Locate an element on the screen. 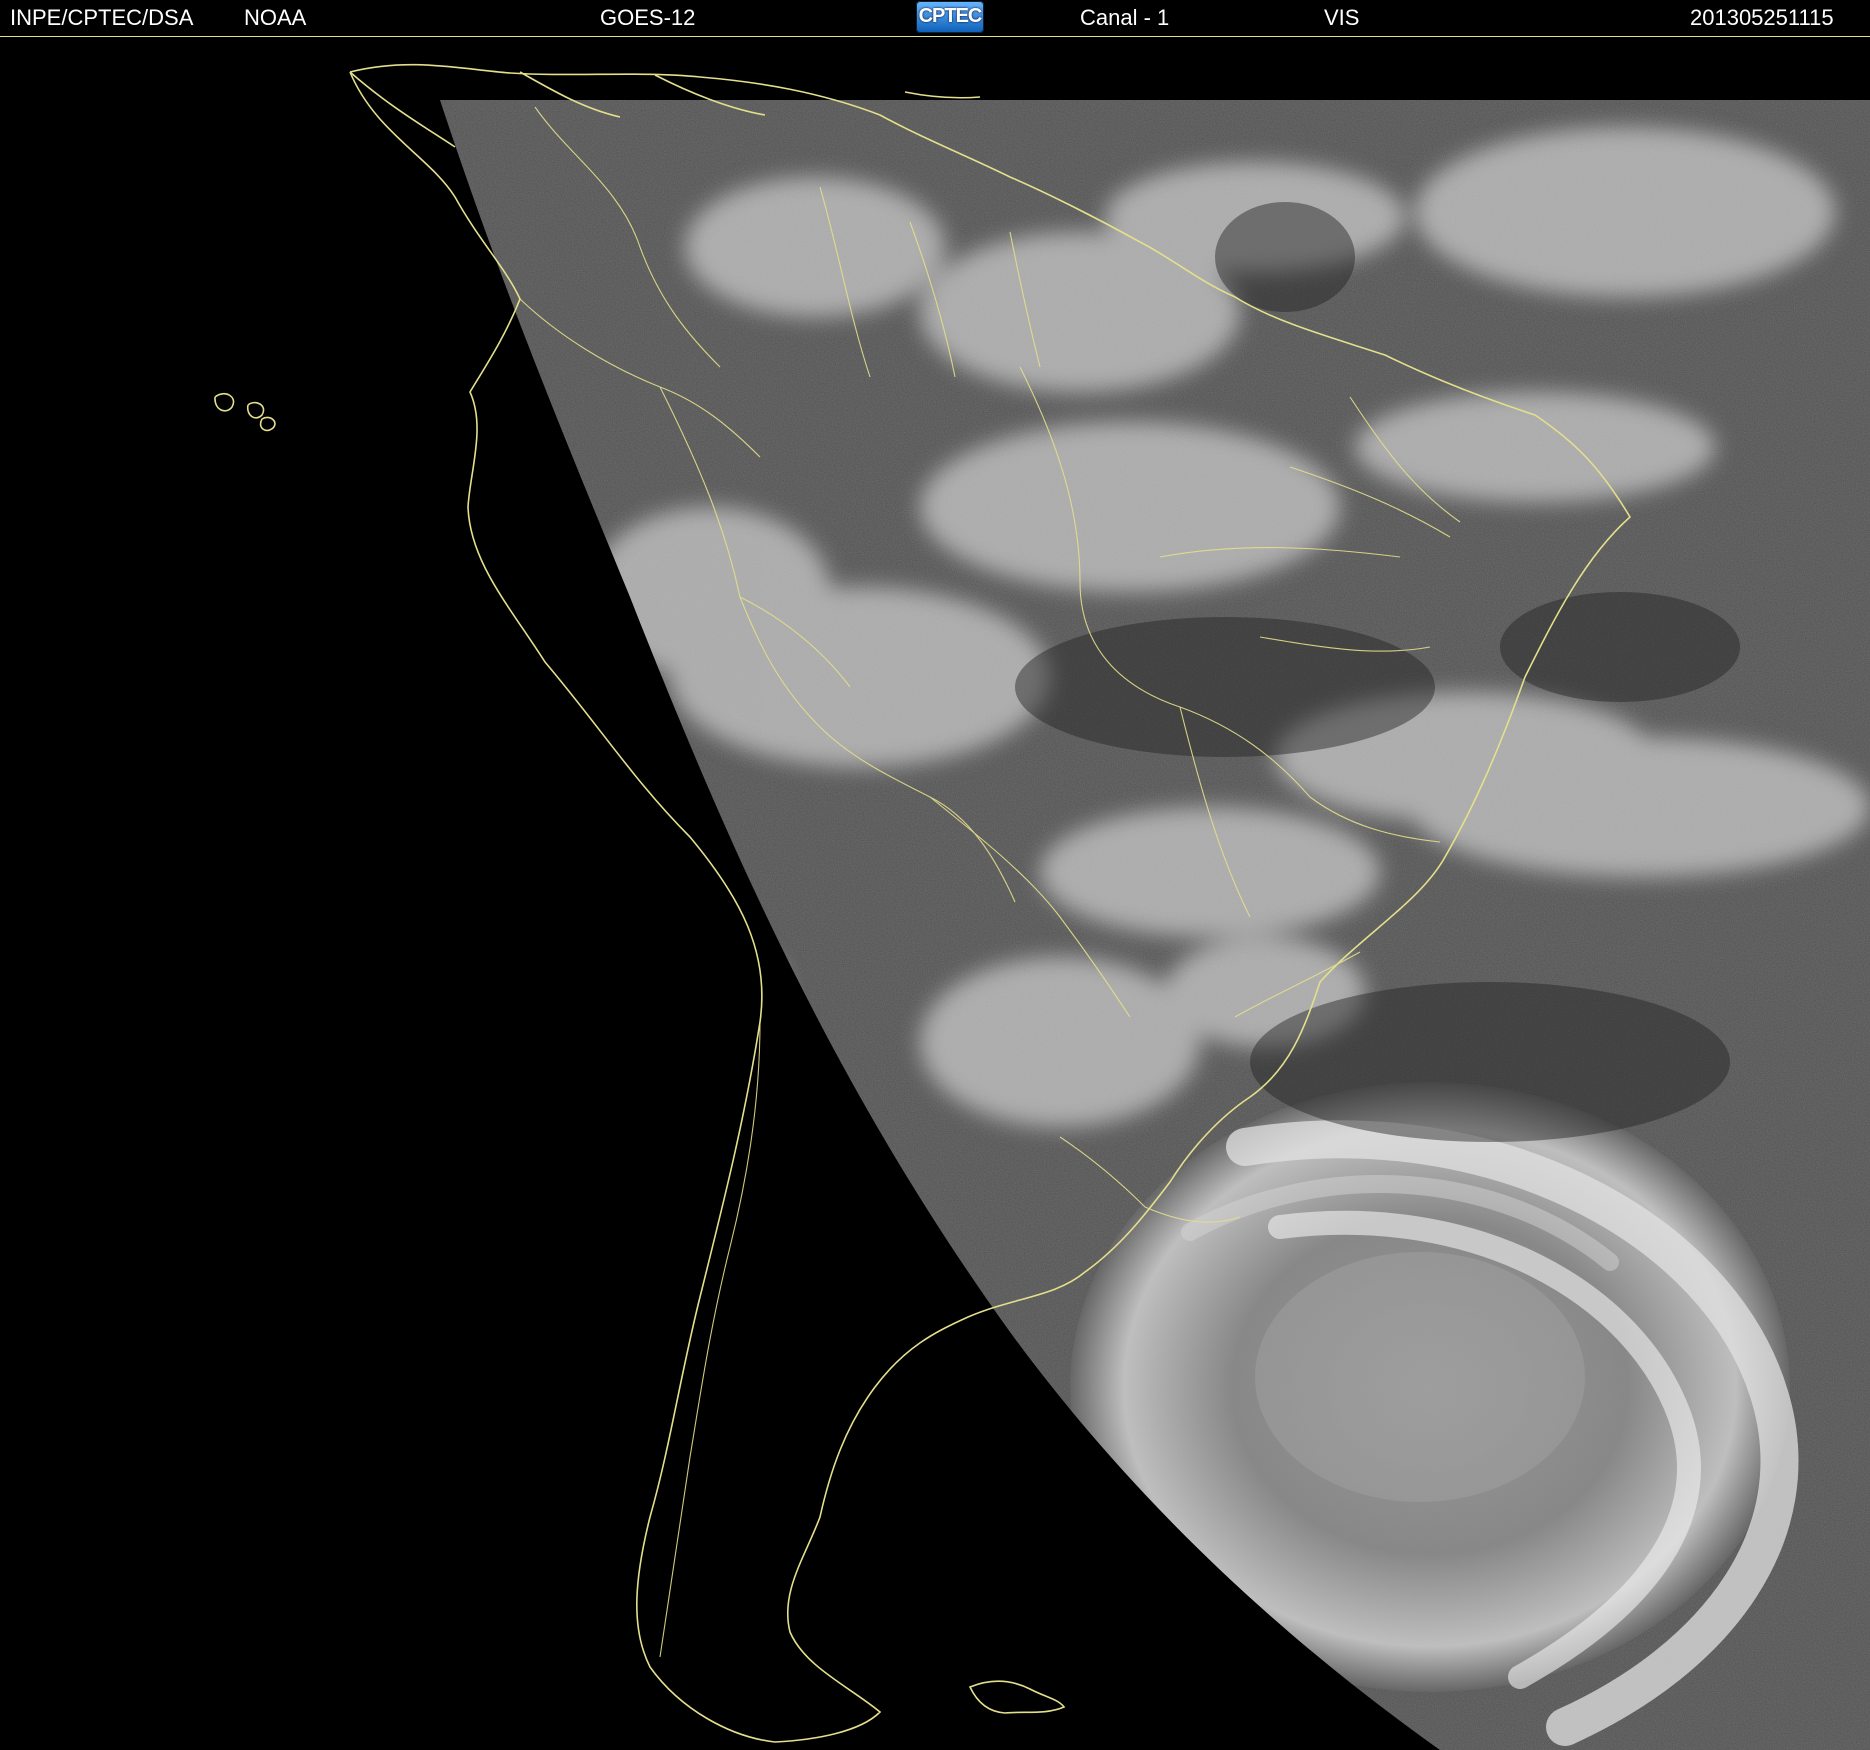 The height and width of the screenshot is (1750, 1870). agency-label: NOAA is located at coordinates (275, 17).